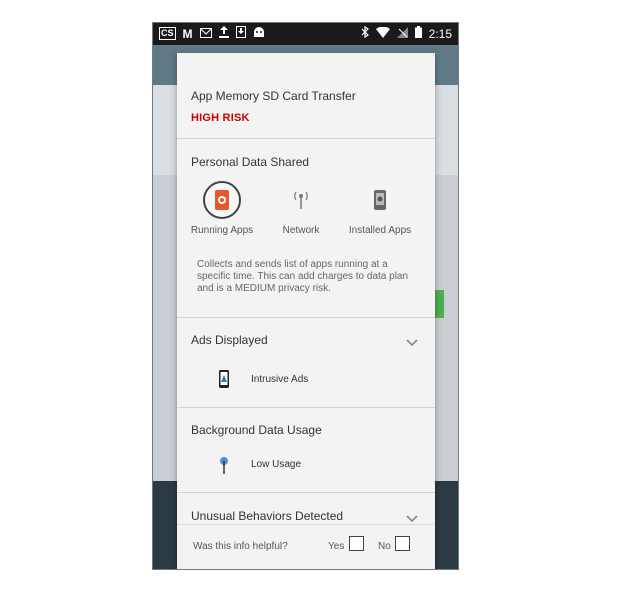 Image resolution: width=625 pixels, height=605 pixels. I want to click on clock: 2:15, so click(440, 33).